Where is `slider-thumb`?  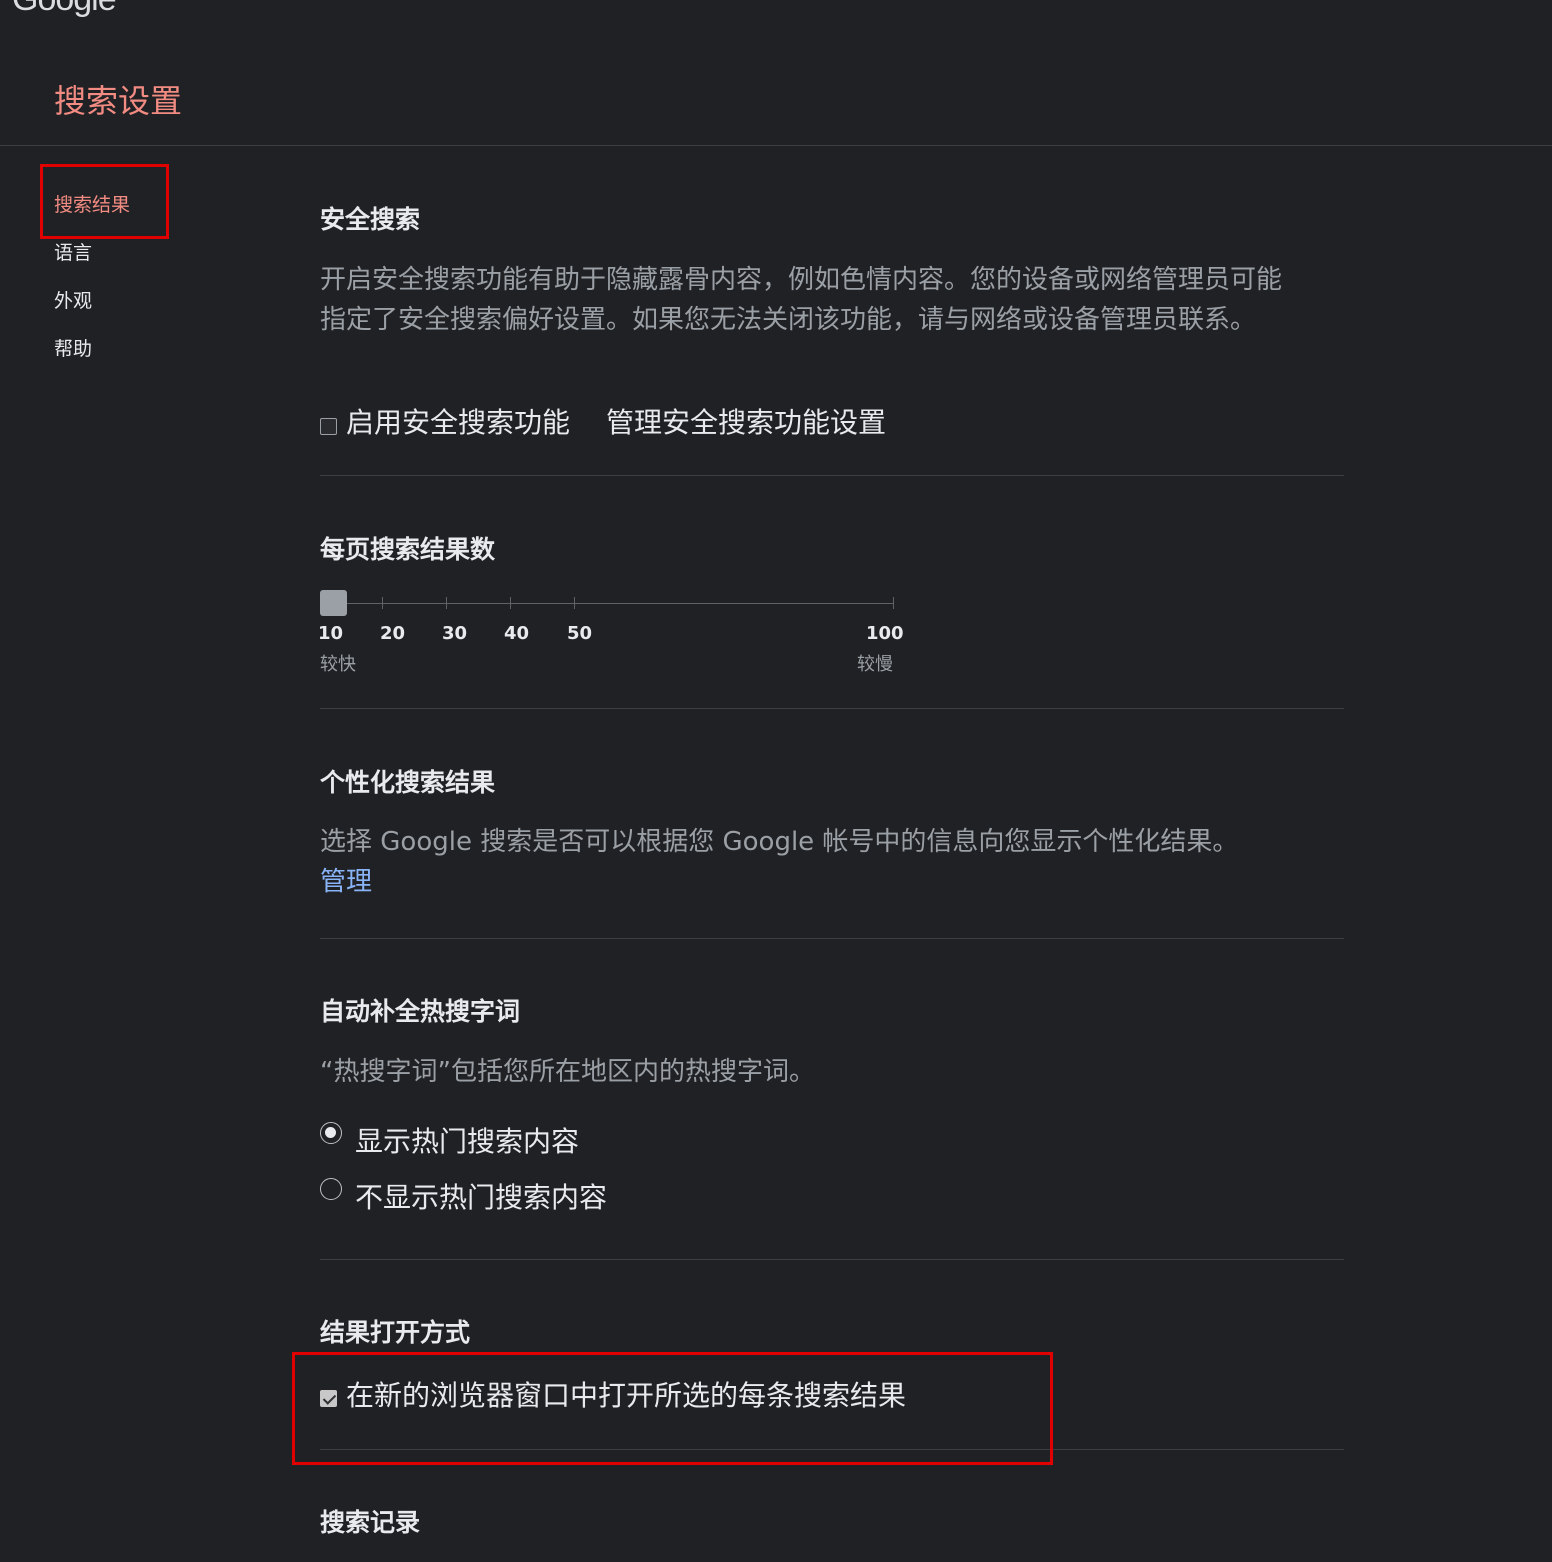
slider-thumb is located at coordinates (333, 603).